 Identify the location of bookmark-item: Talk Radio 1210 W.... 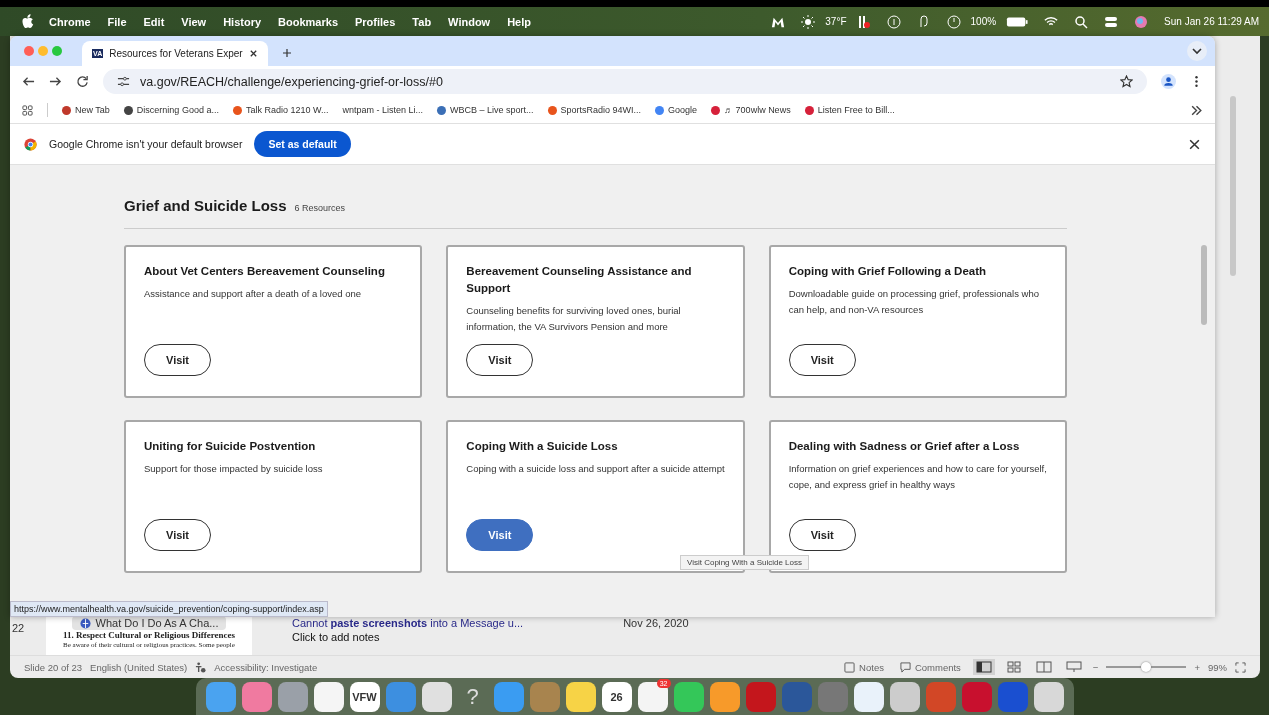
(280, 110).